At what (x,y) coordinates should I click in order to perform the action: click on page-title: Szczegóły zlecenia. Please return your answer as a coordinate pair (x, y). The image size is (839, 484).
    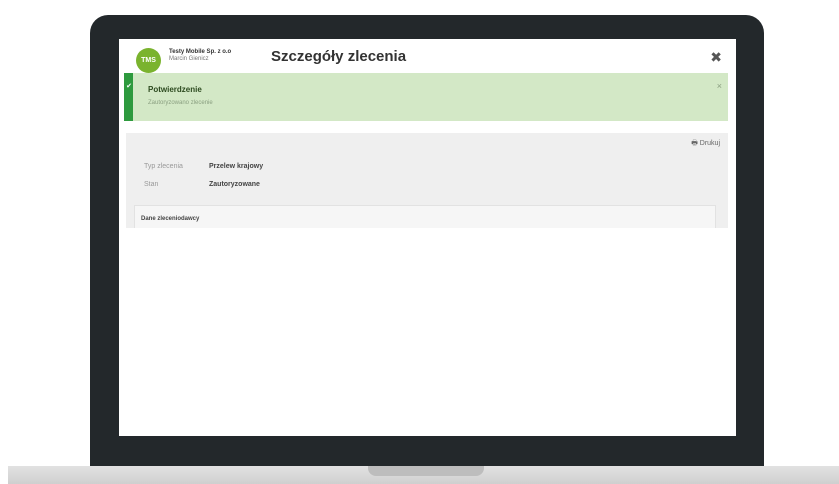
    Looking at the image, I should click on (339, 56).